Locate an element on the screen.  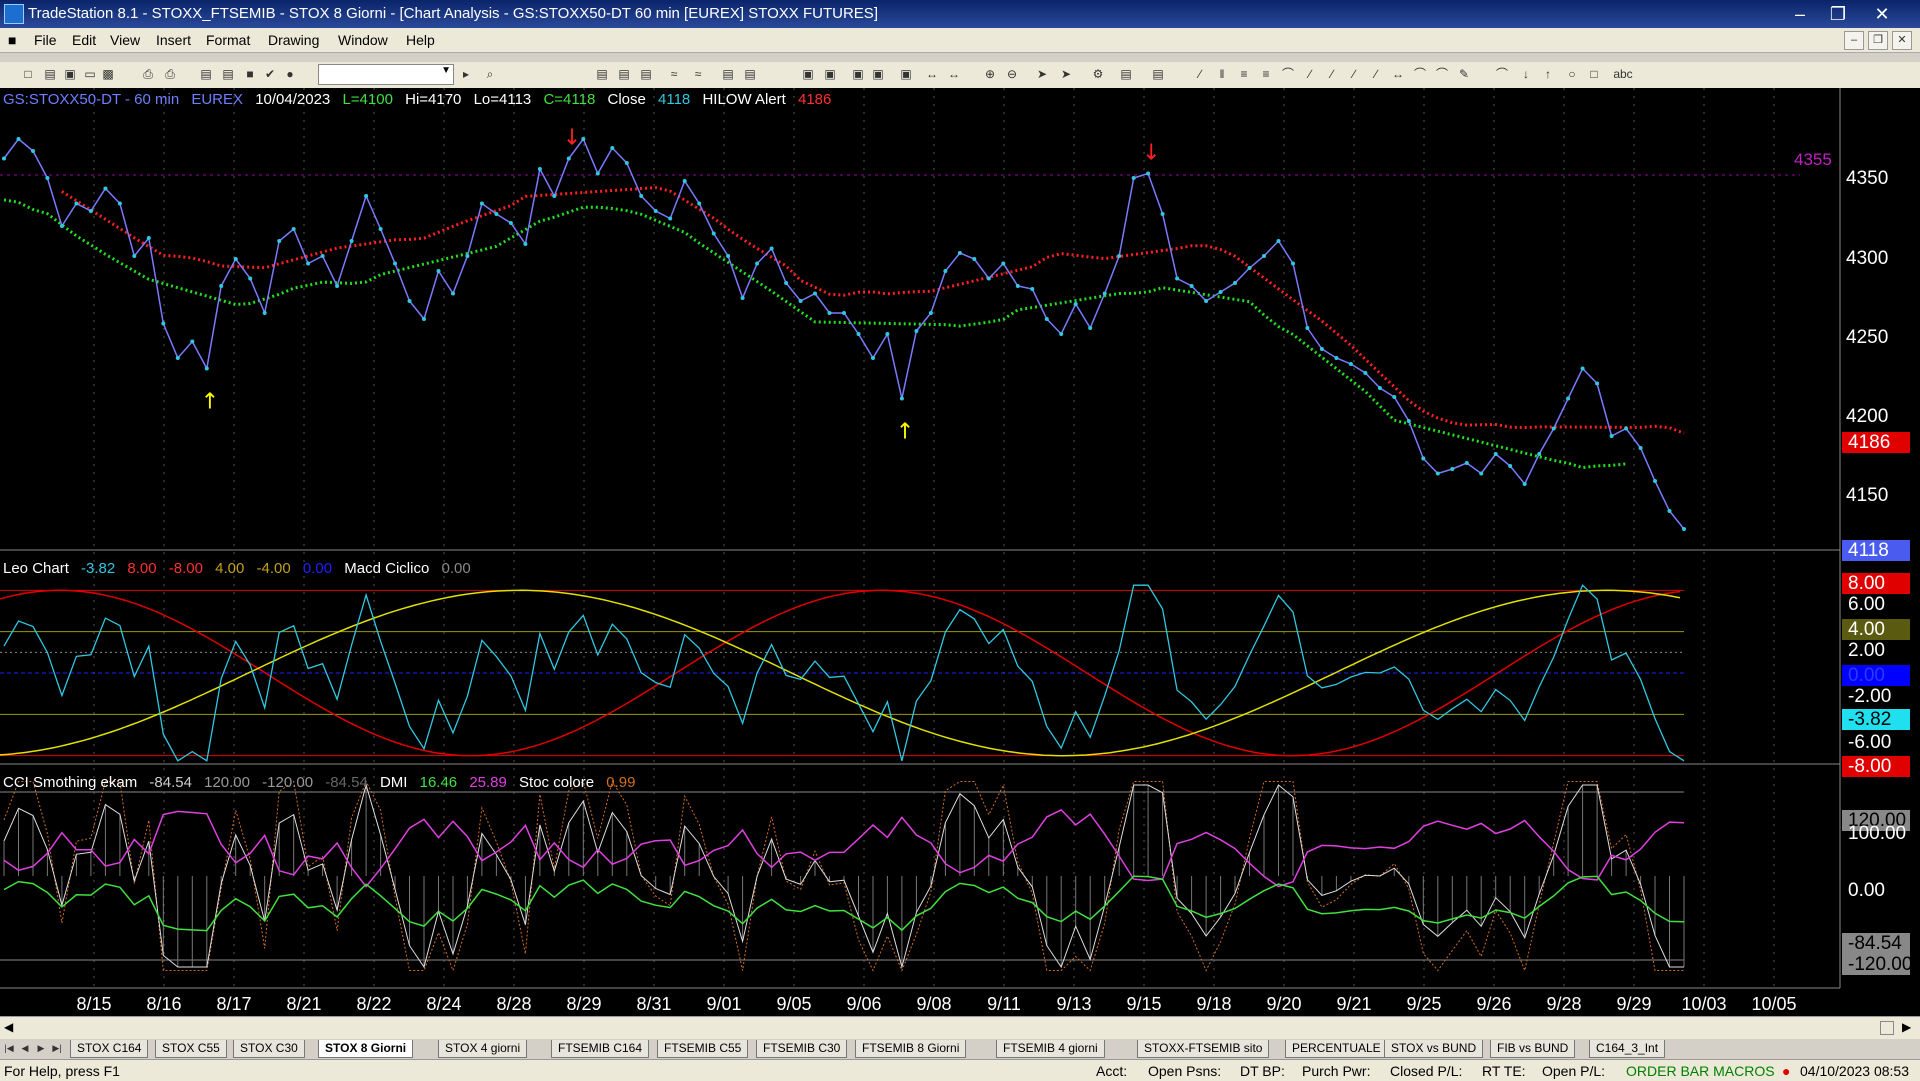
tool3-icon: ▣ is located at coordinates (858, 74).